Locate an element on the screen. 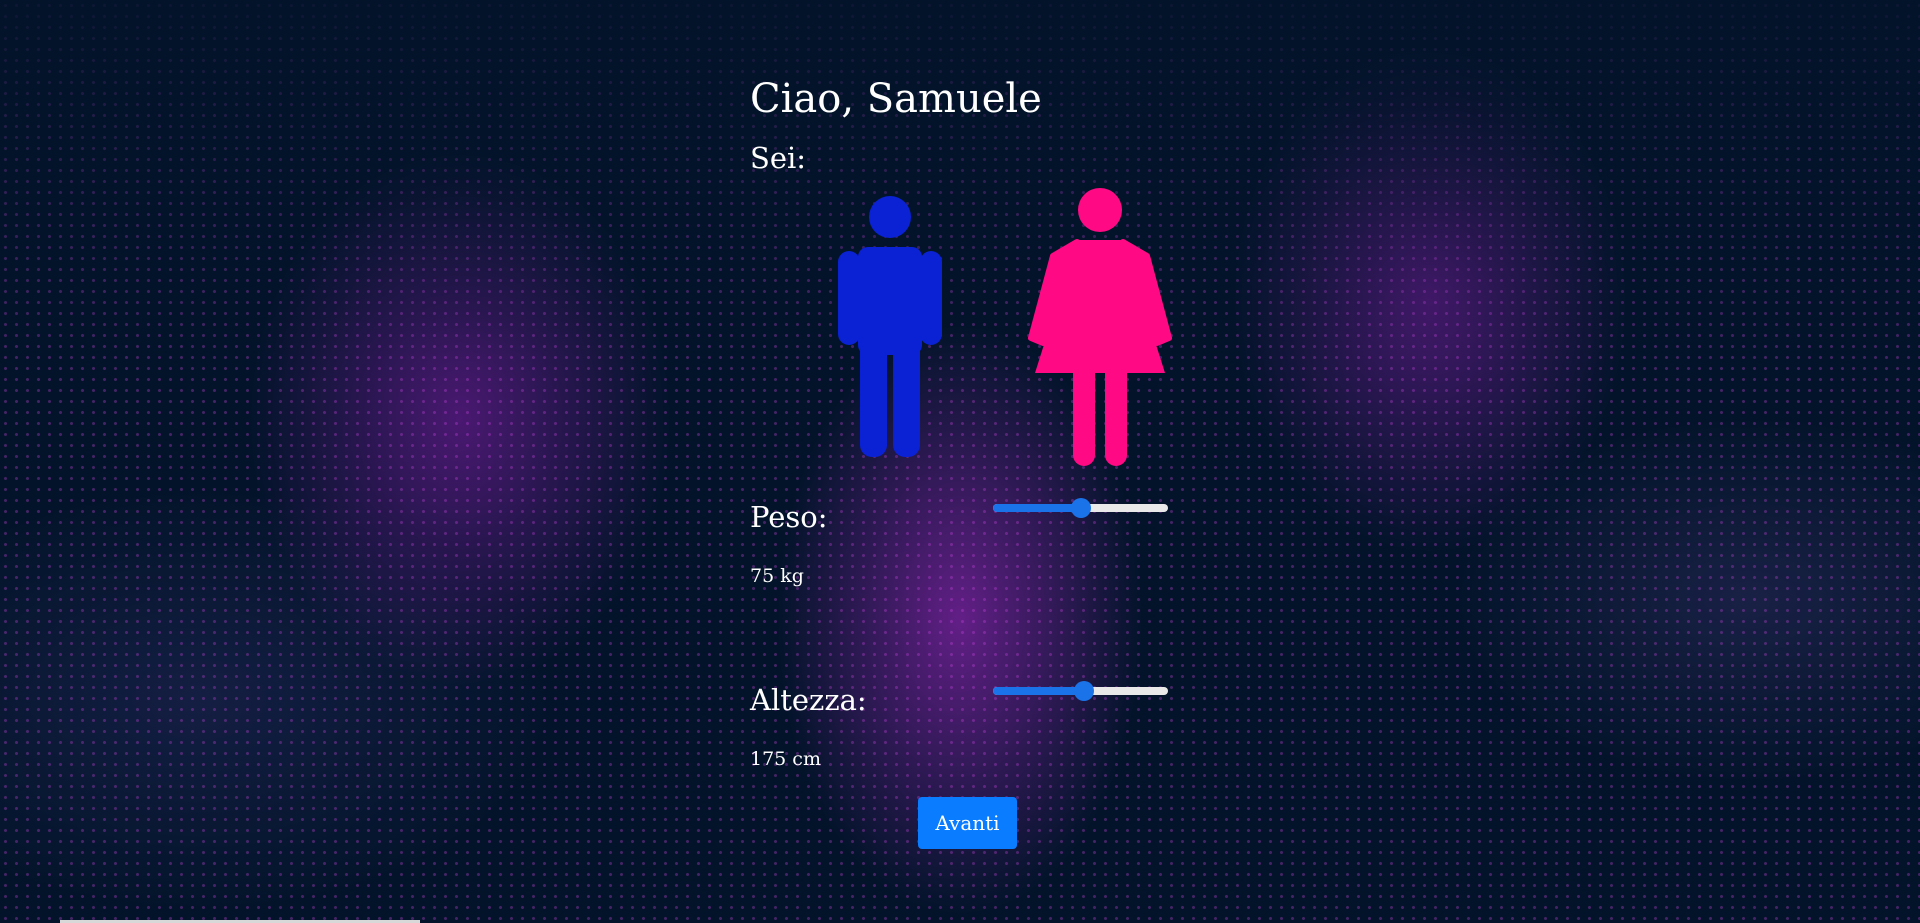  height-value: 175 cm is located at coordinates (785, 759).